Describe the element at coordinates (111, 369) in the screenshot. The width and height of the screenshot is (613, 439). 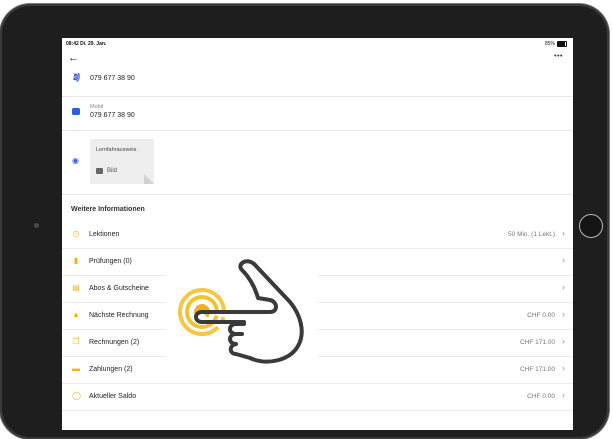
I see `row-label: Zahlungen (2)` at that location.